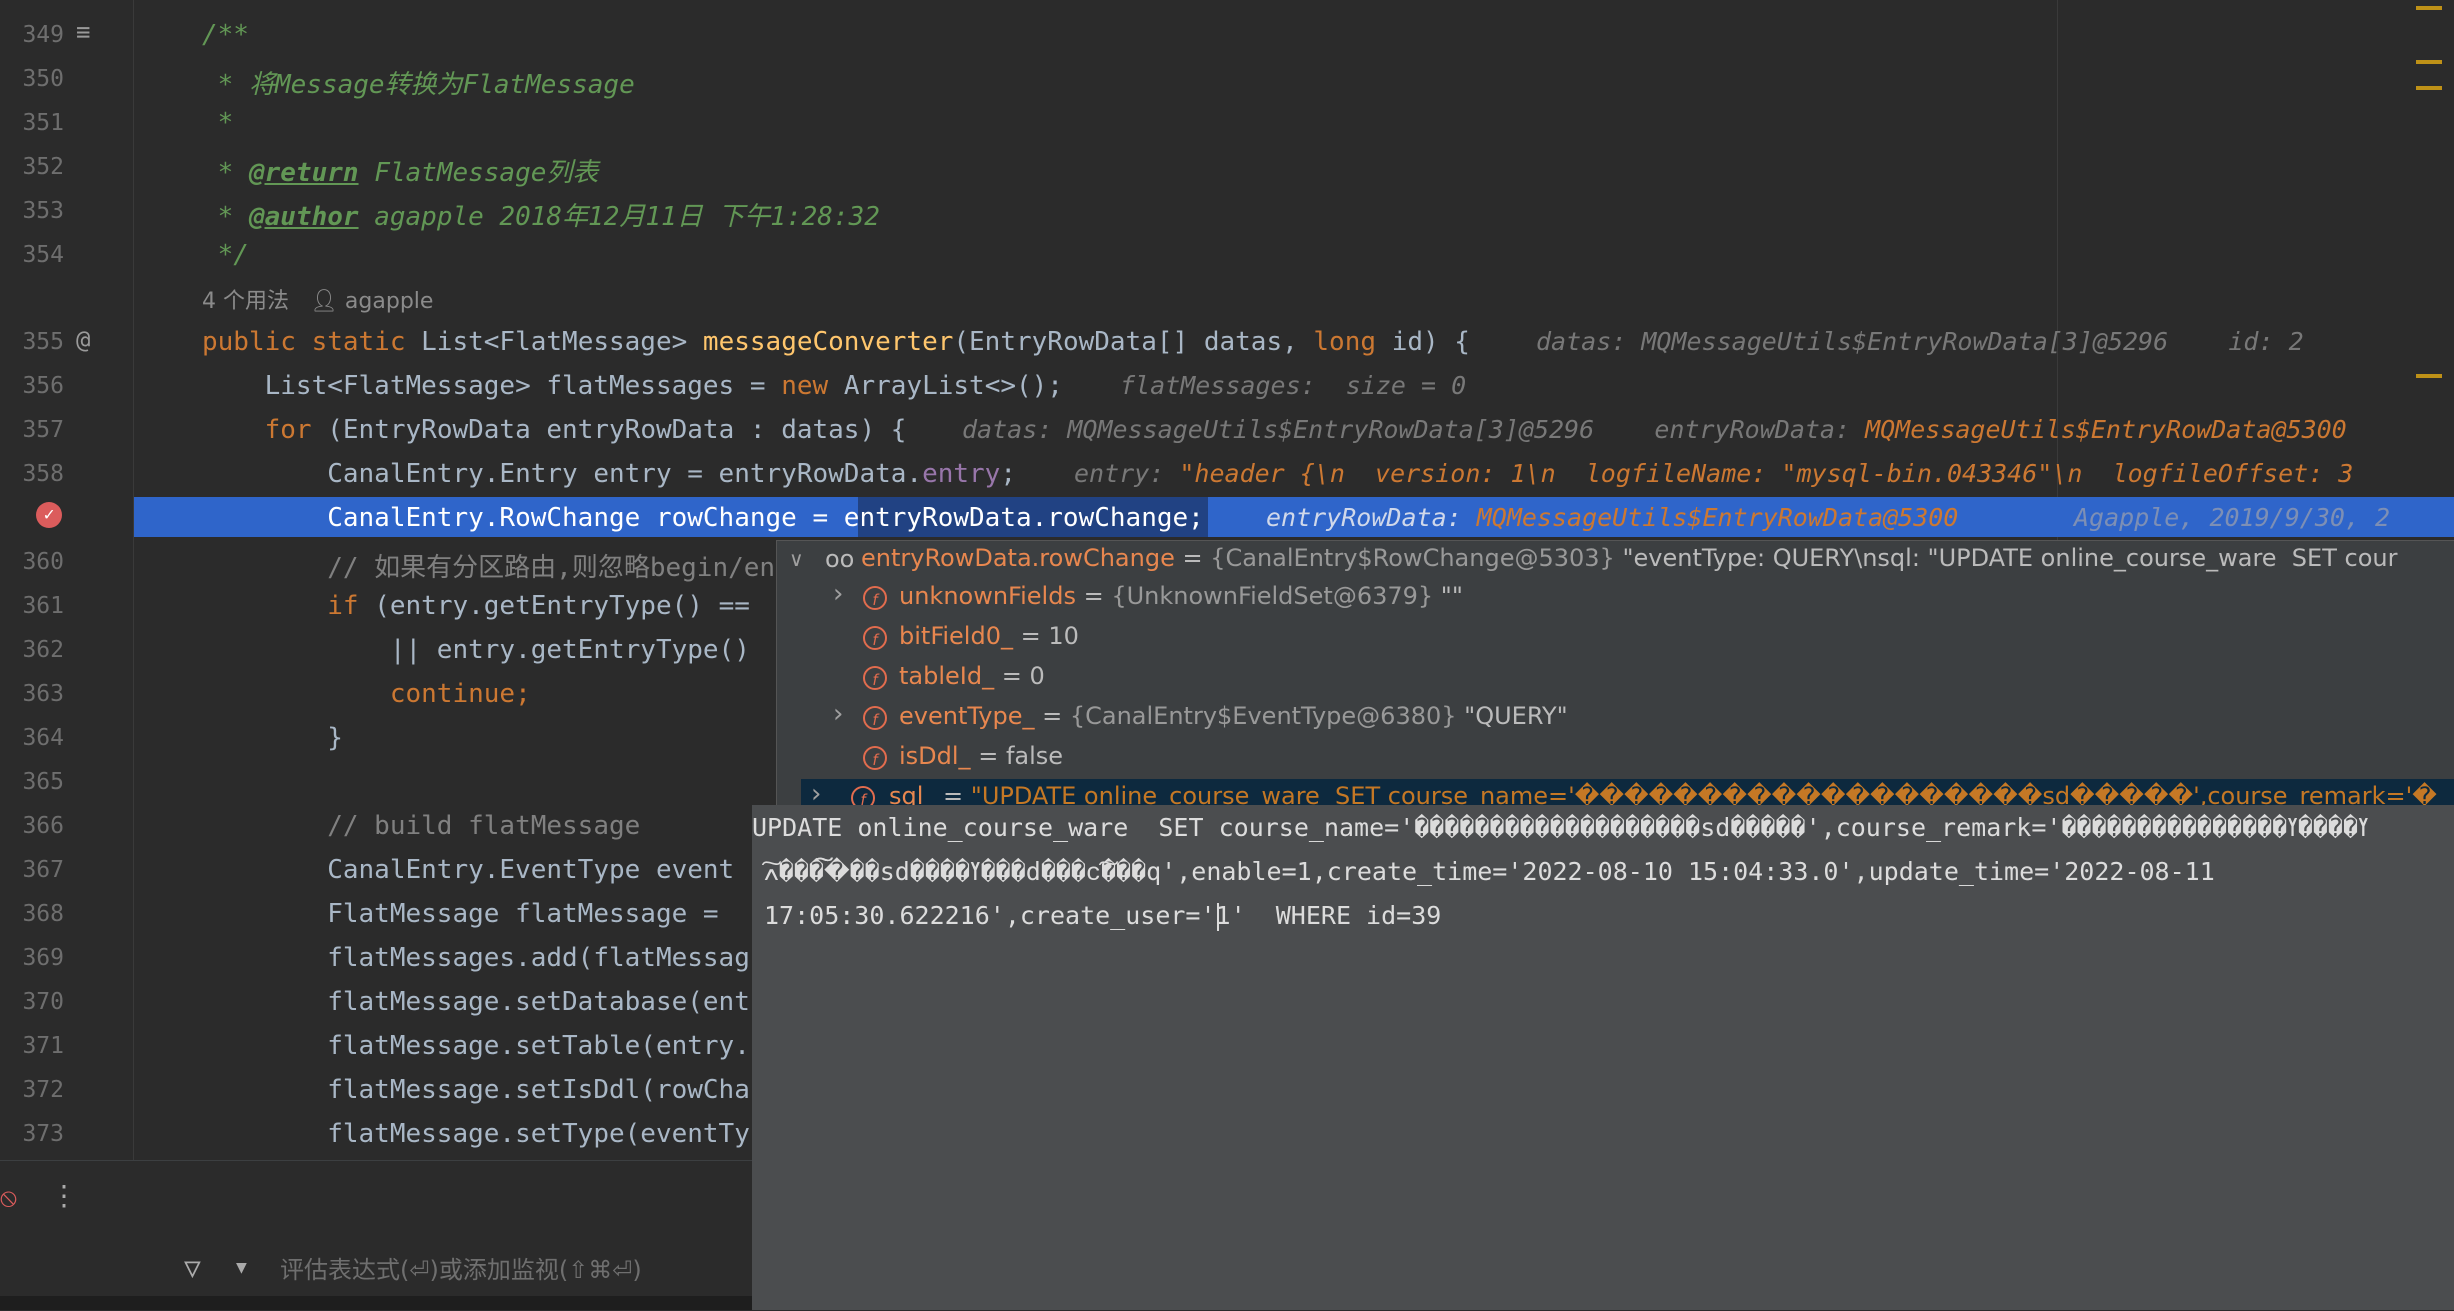 This screenshot has height=1311, width=2454. What do you see at coordinates (32, 870) in the screenshot?
I see `line-number: 367` at bounding box center [32, 870].